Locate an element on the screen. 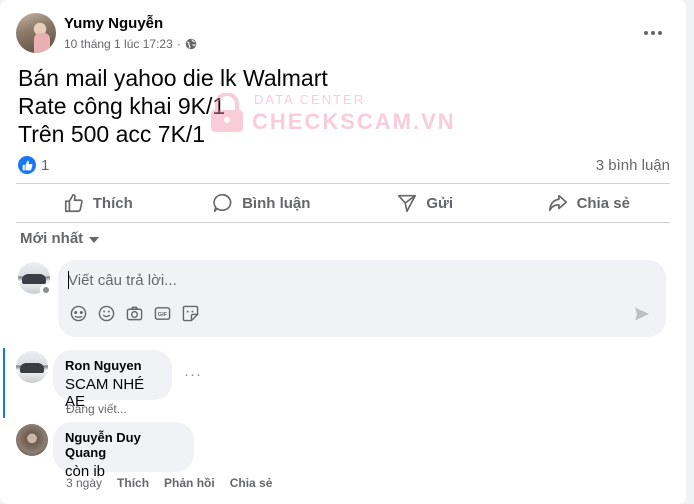 The height and width of the screenshot is (504, 694). like-button: Thích is located at coordinates (98, 203).